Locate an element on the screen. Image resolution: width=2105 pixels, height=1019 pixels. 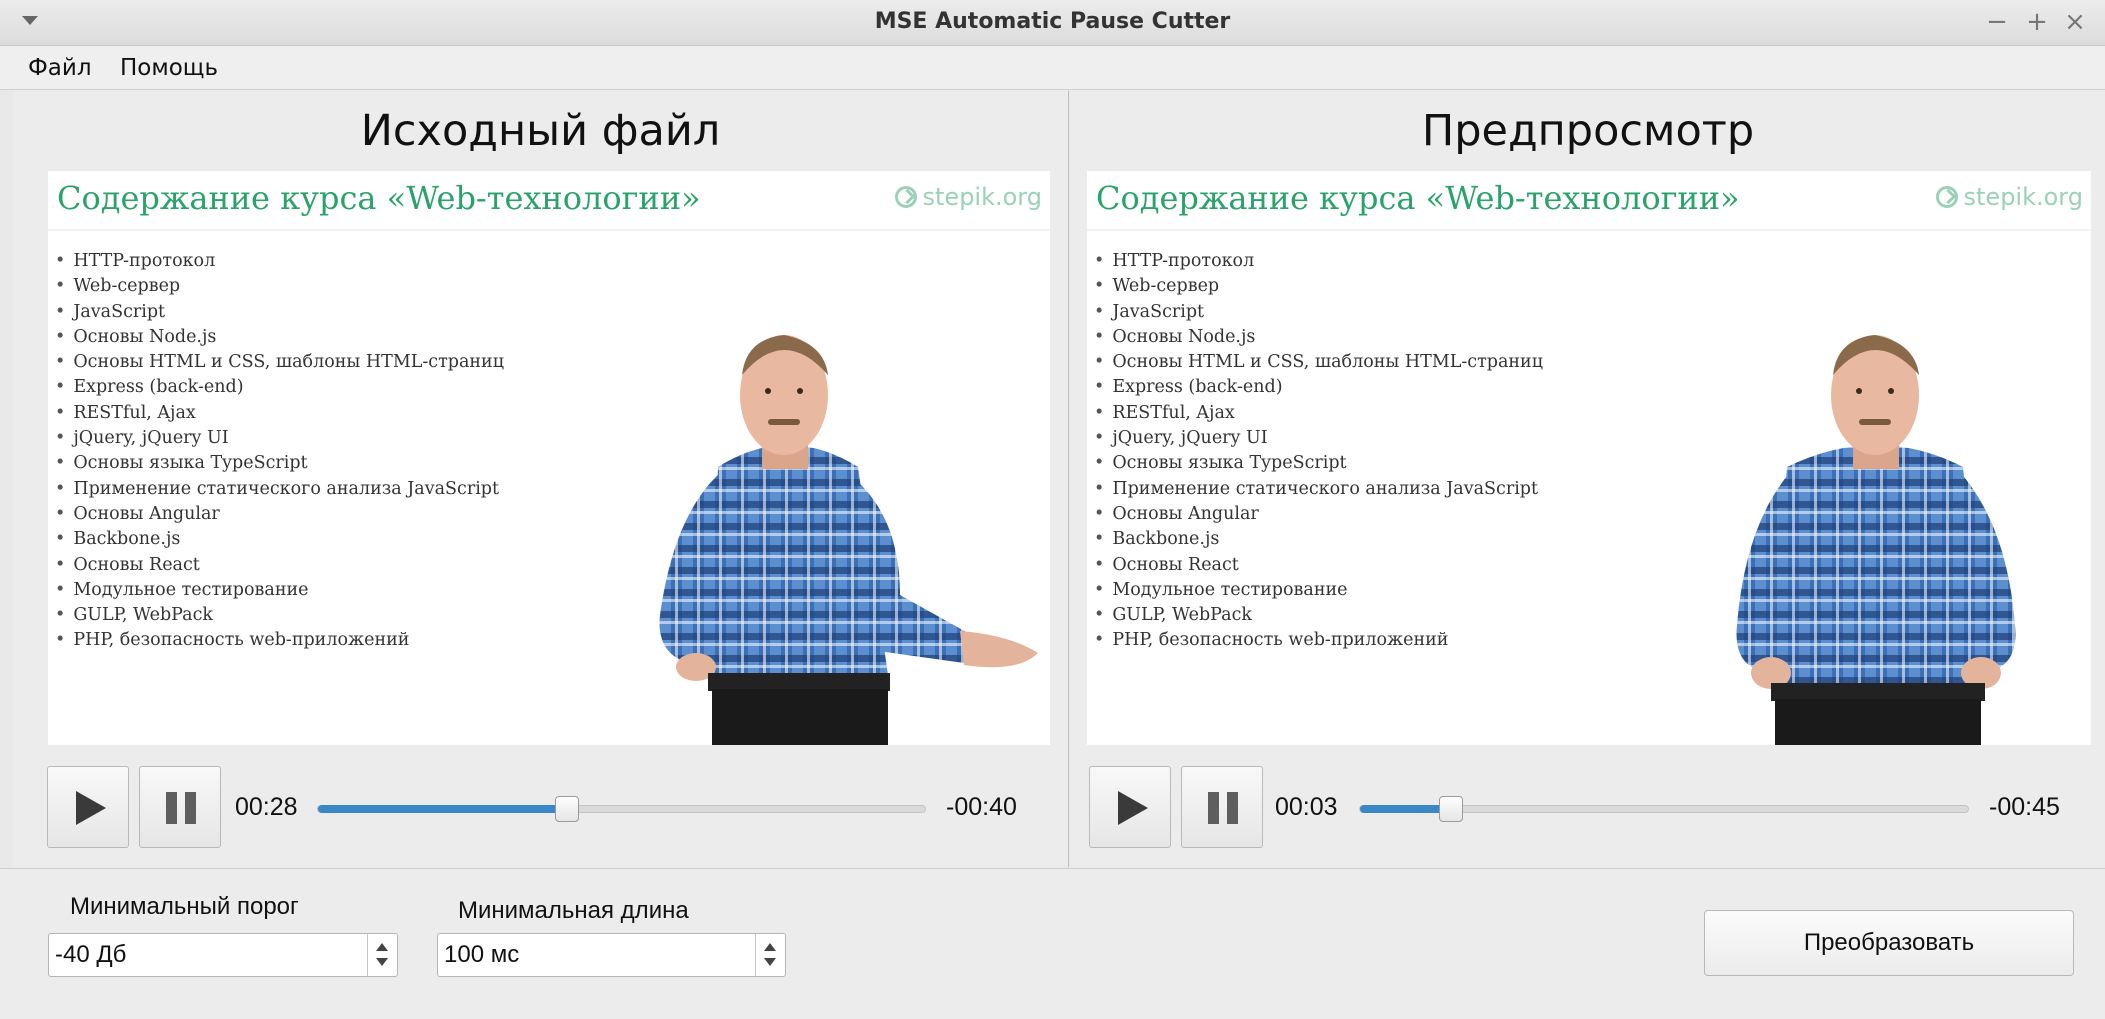
menu-help: Помощь is located at coordinates (169, 68).